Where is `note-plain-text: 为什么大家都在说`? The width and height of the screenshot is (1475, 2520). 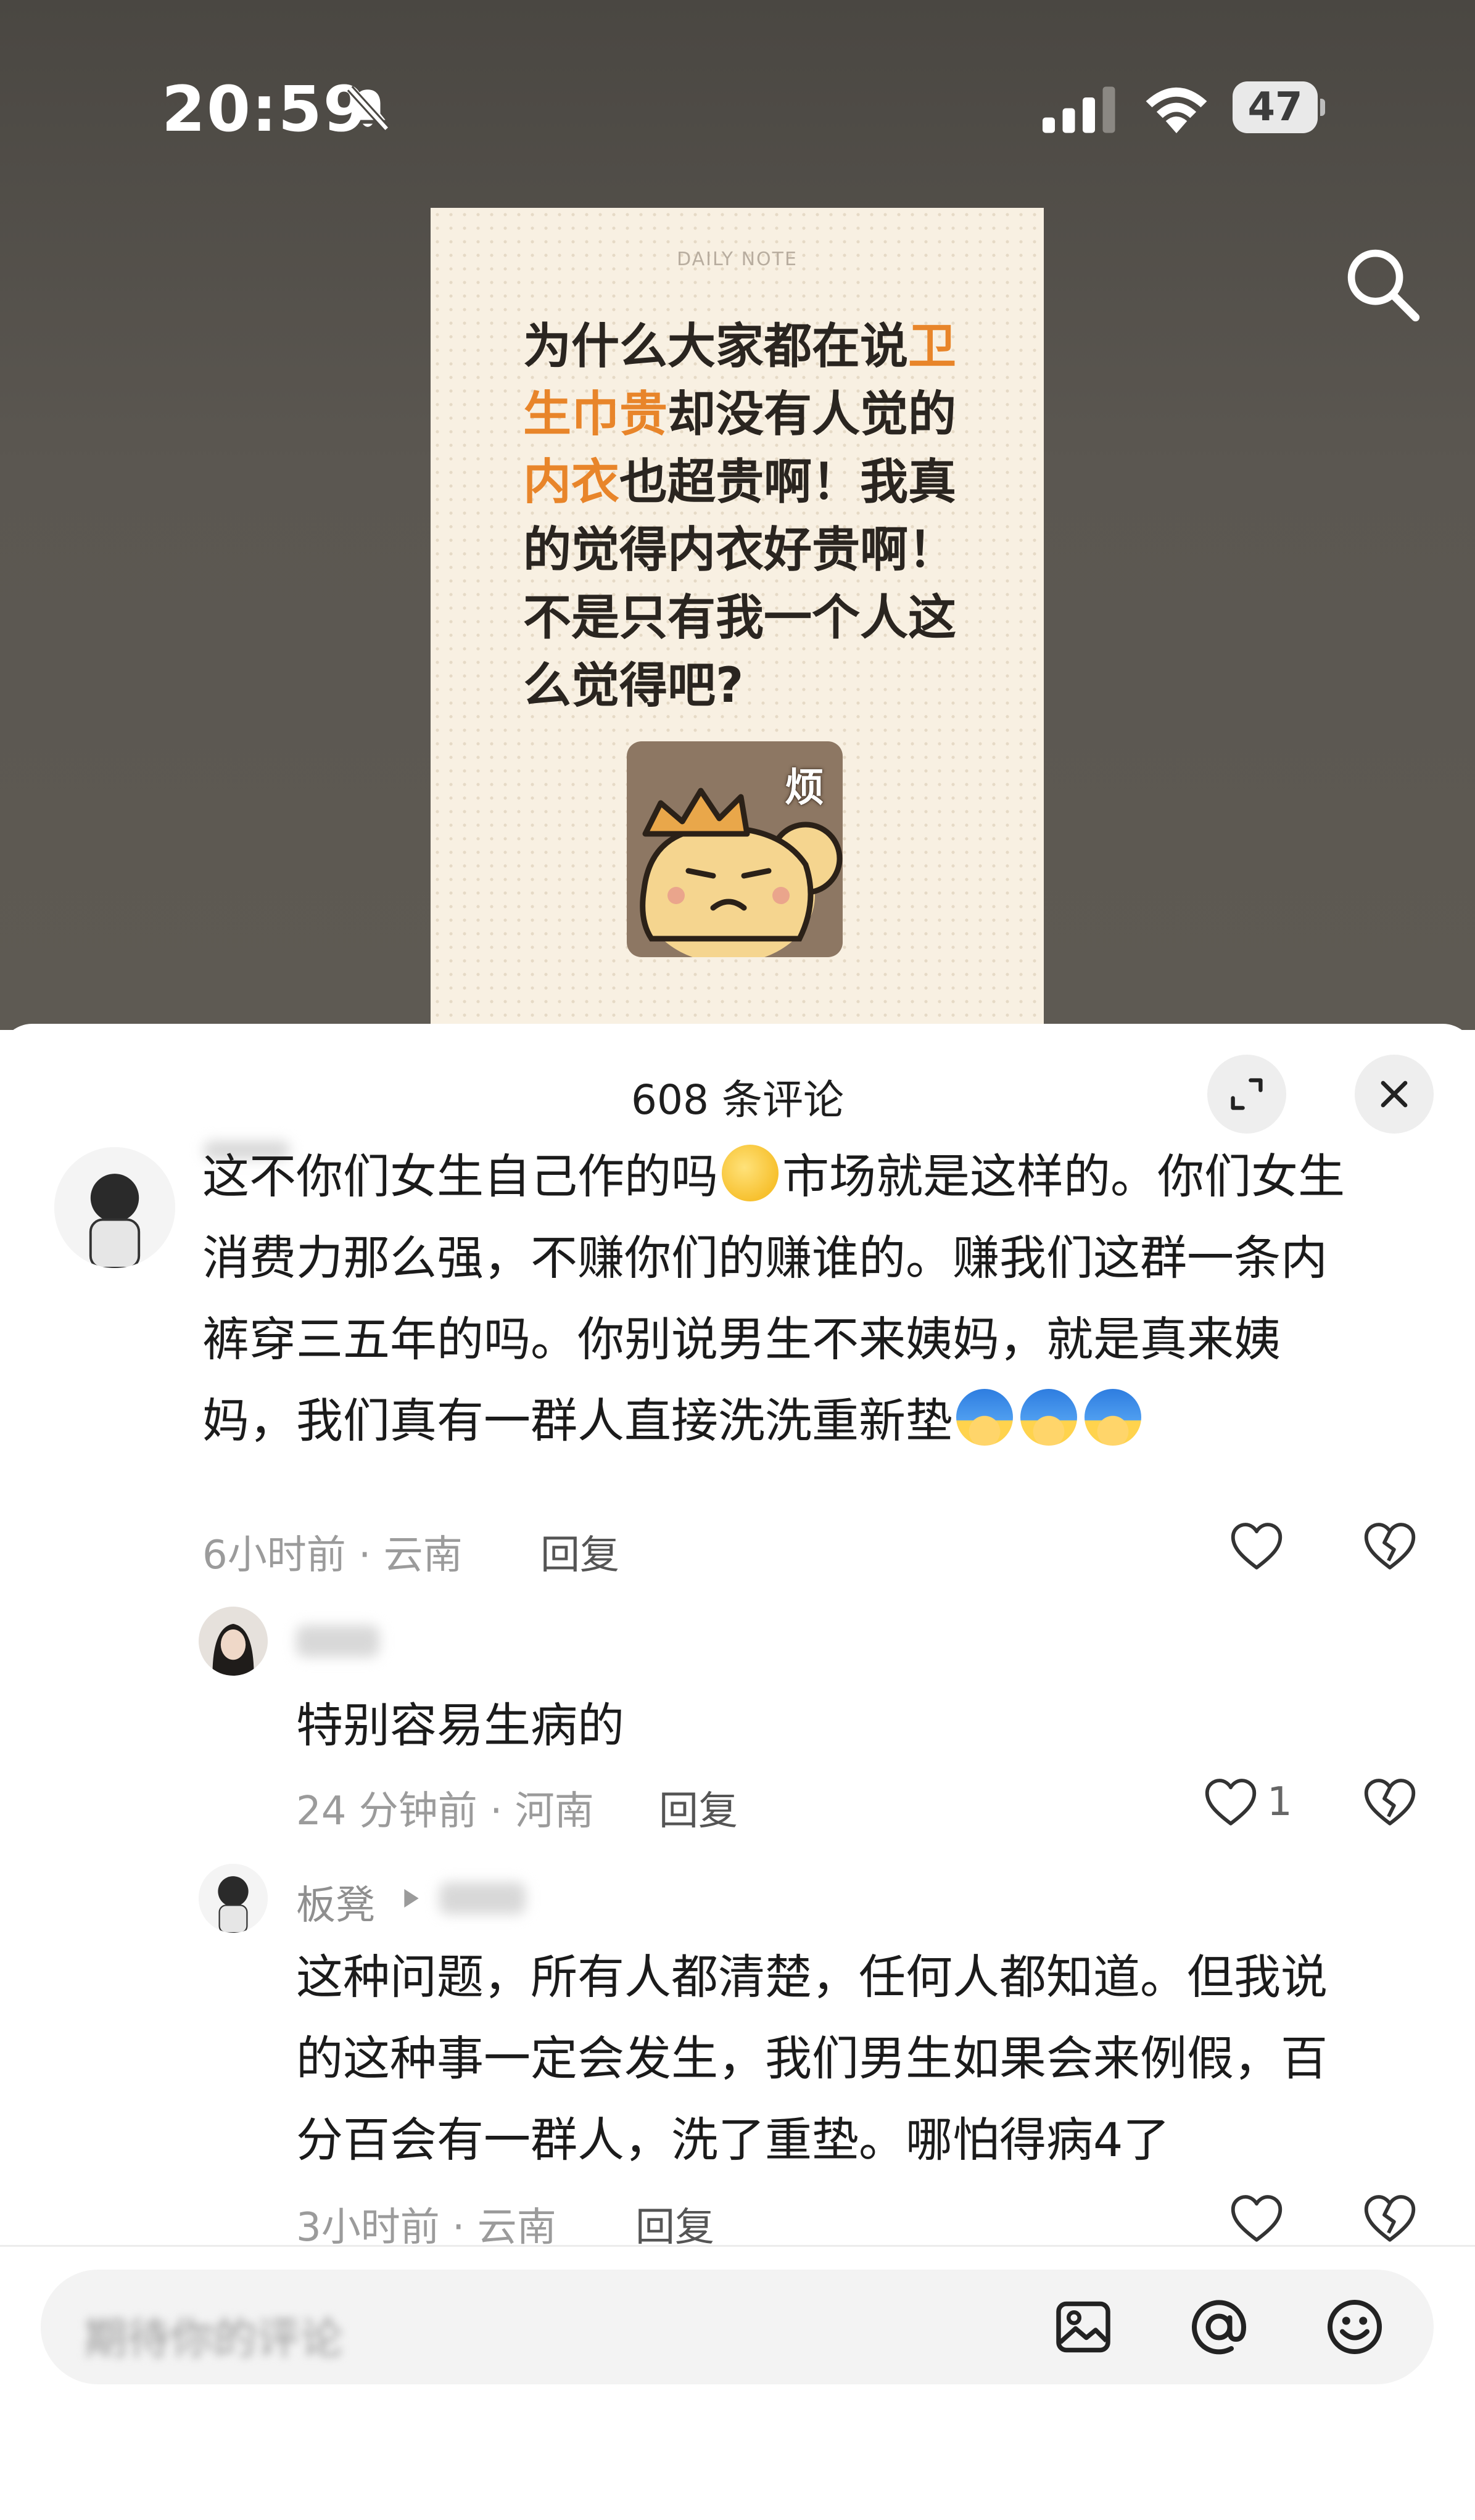
note-plain-text: 为什么大家都在说 is located at coordinates (716, 347).